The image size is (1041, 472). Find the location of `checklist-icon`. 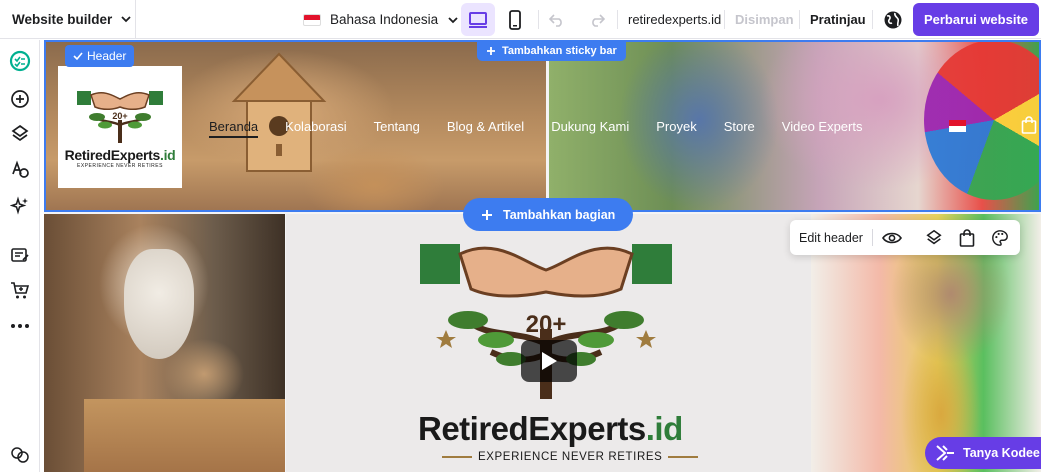

checklist-icon is located at coordinates (20, 61).